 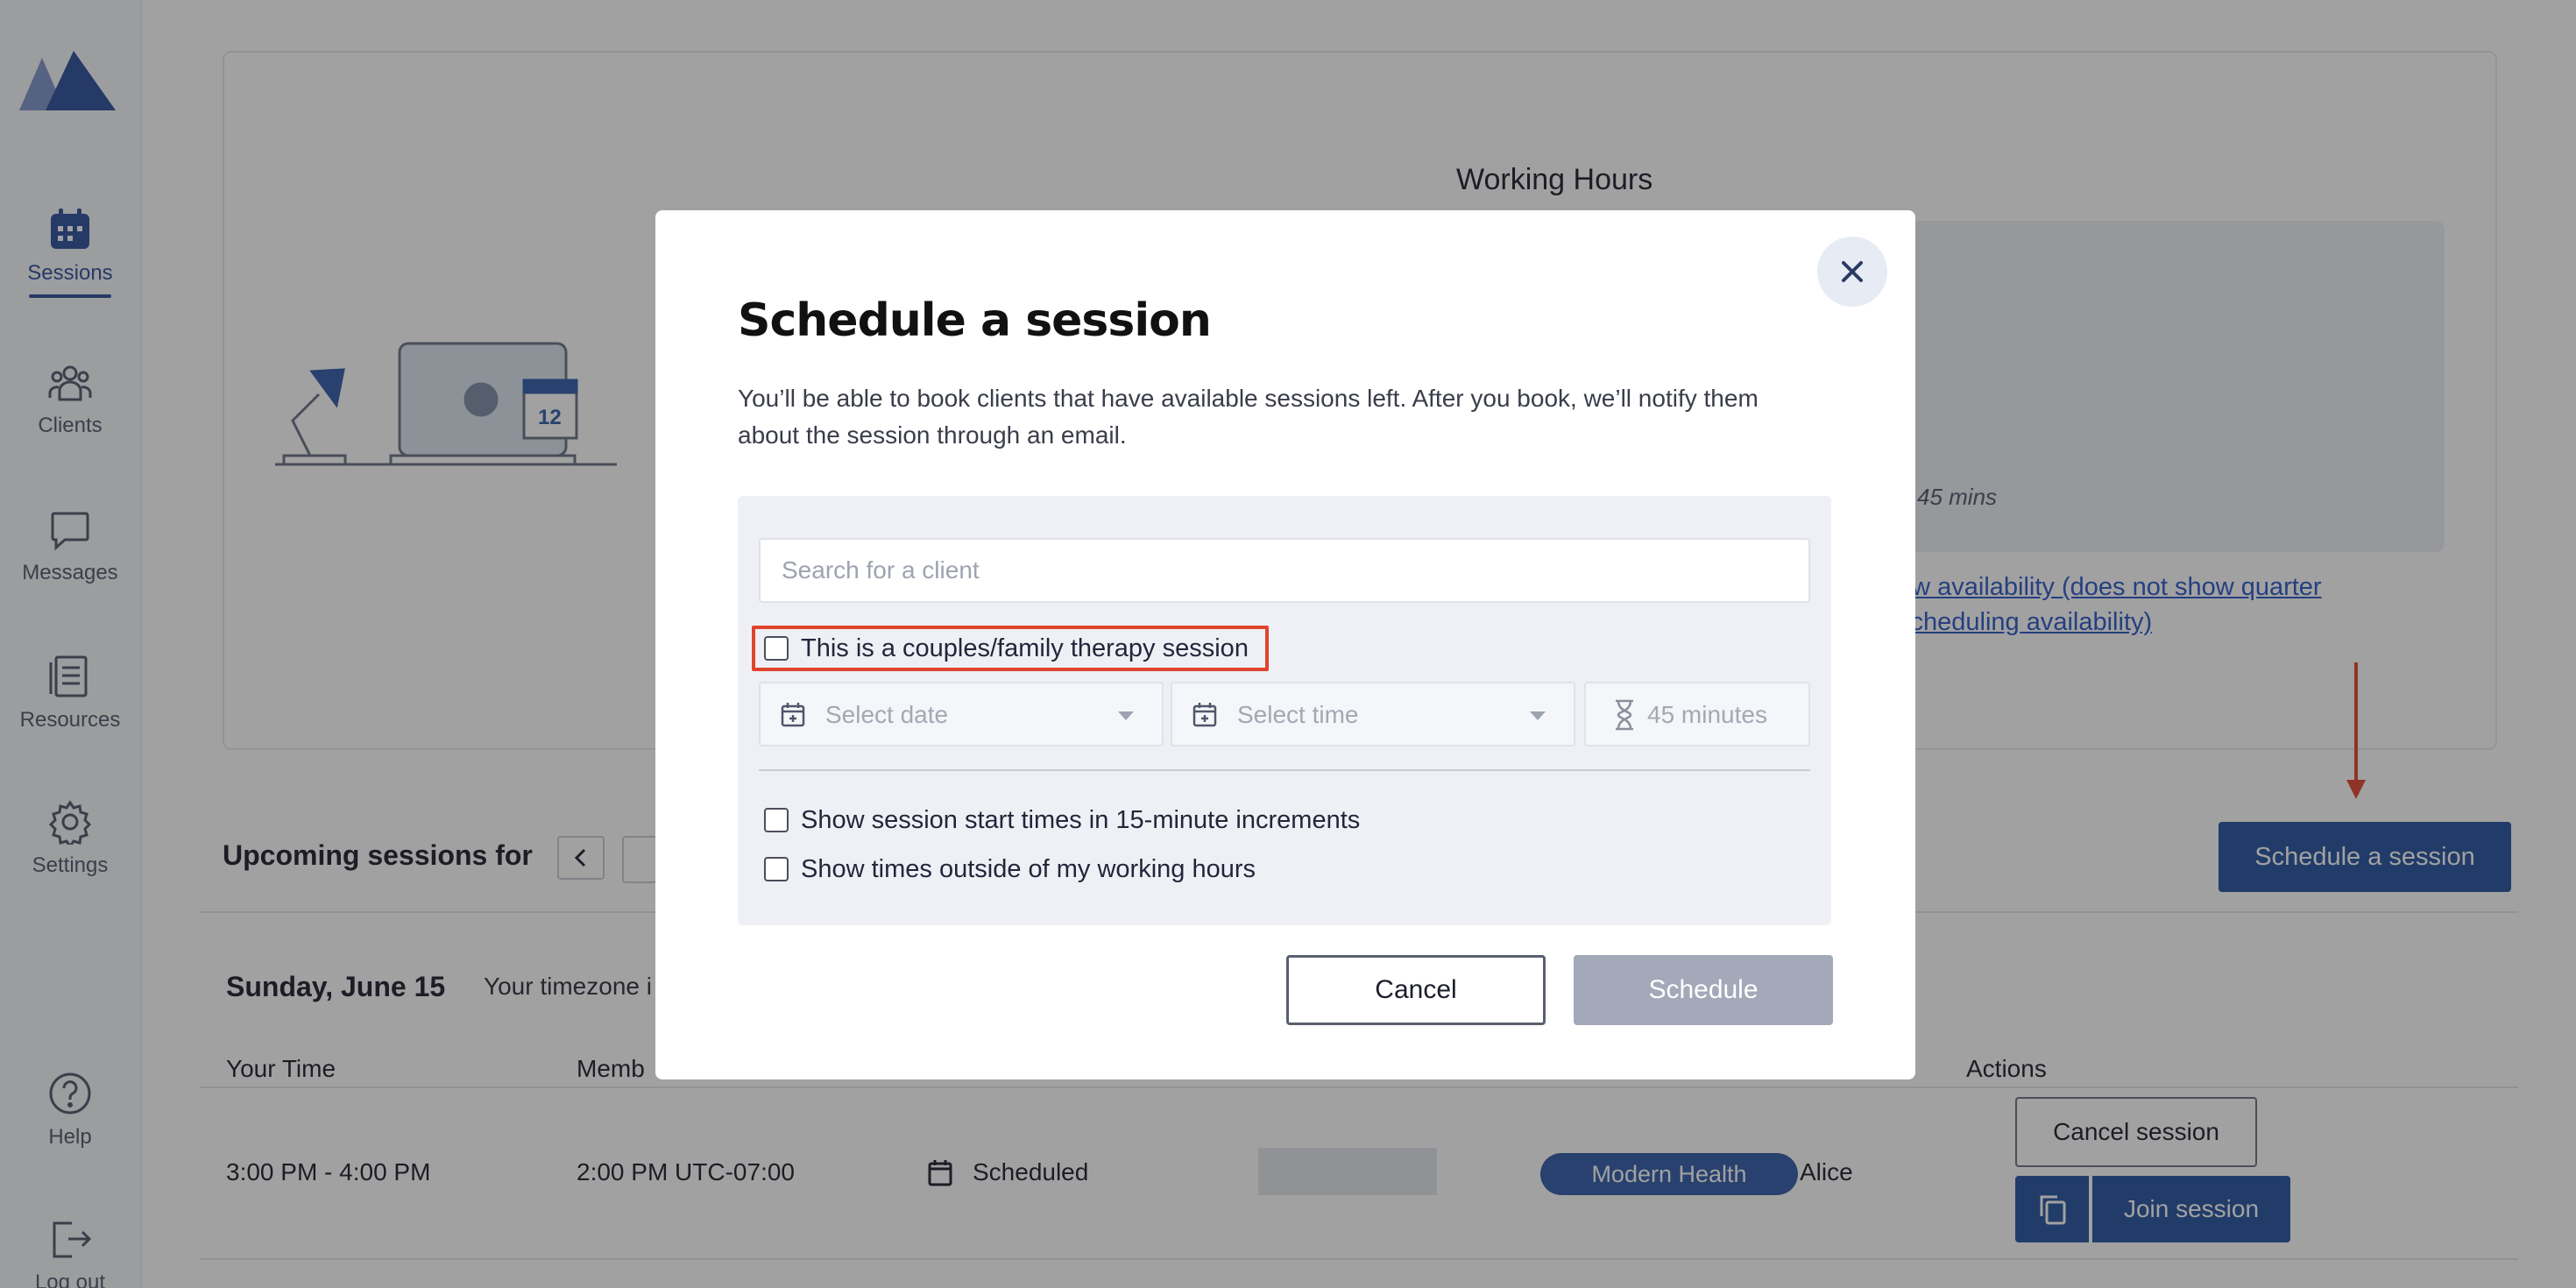 I want to click on date-select-value: Select date, so click(x=887, y=714).